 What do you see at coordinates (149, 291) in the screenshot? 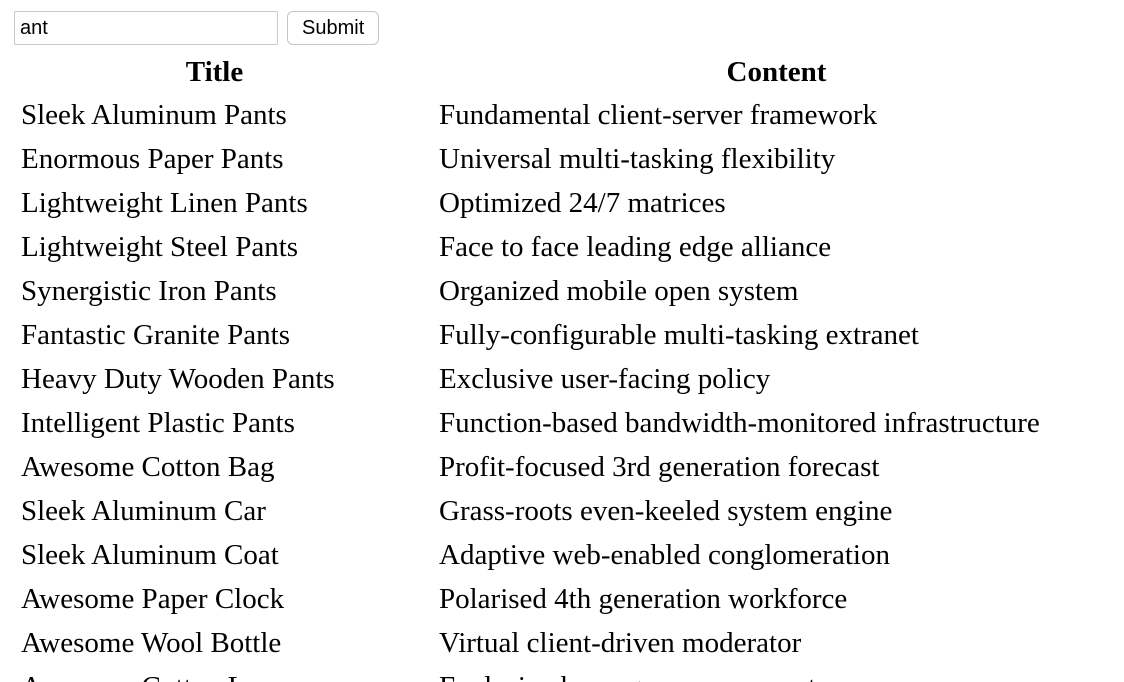
I see `cell-title: Synergistic Iron Pants` at bounding box center [149, 291].